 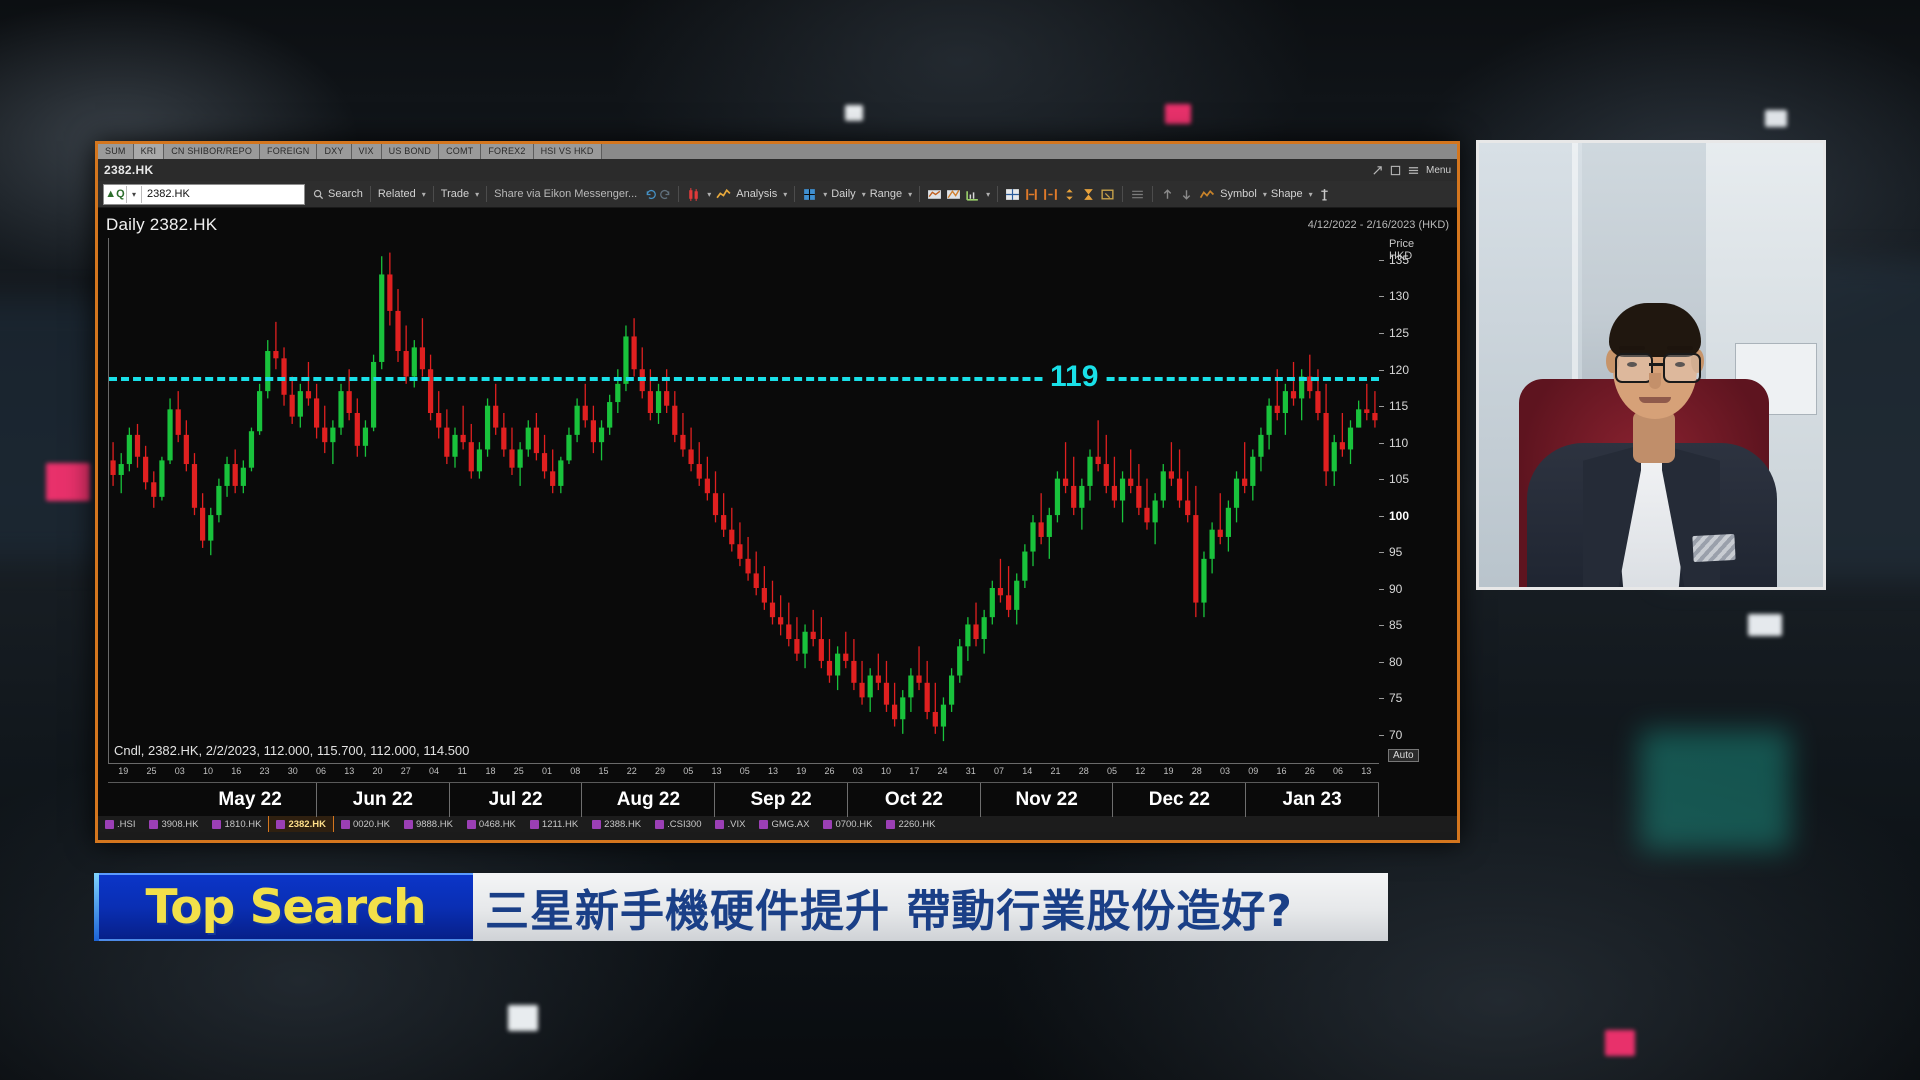 What do you see at coordinates (917, 824) in the screenshot?
I see `ticker-label: 2260.HK` at bounding box center [917, 824].